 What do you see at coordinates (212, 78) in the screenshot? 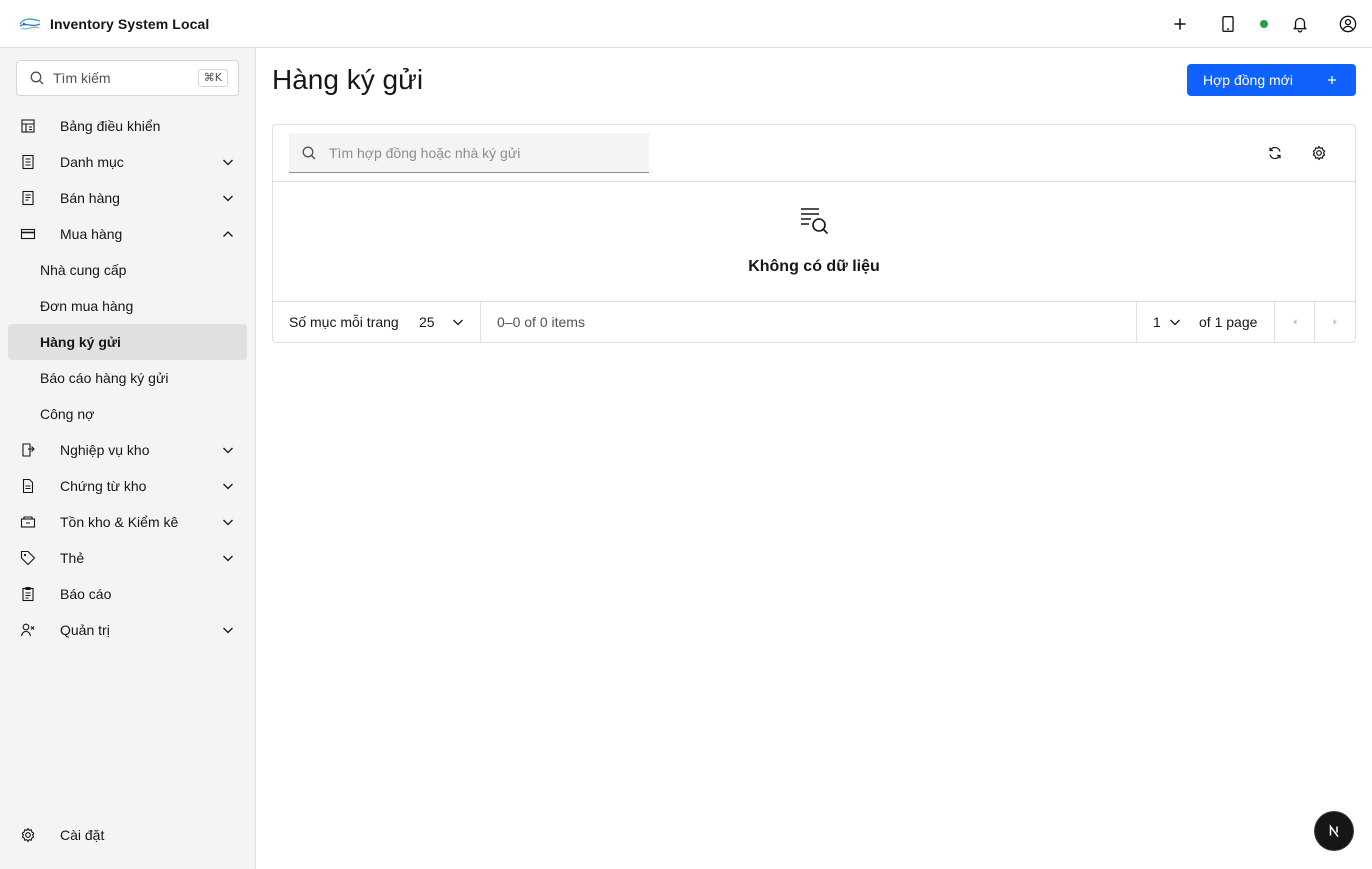
I see `keyboard-shortcut: ⌘K` at bounding box center [212, 78].